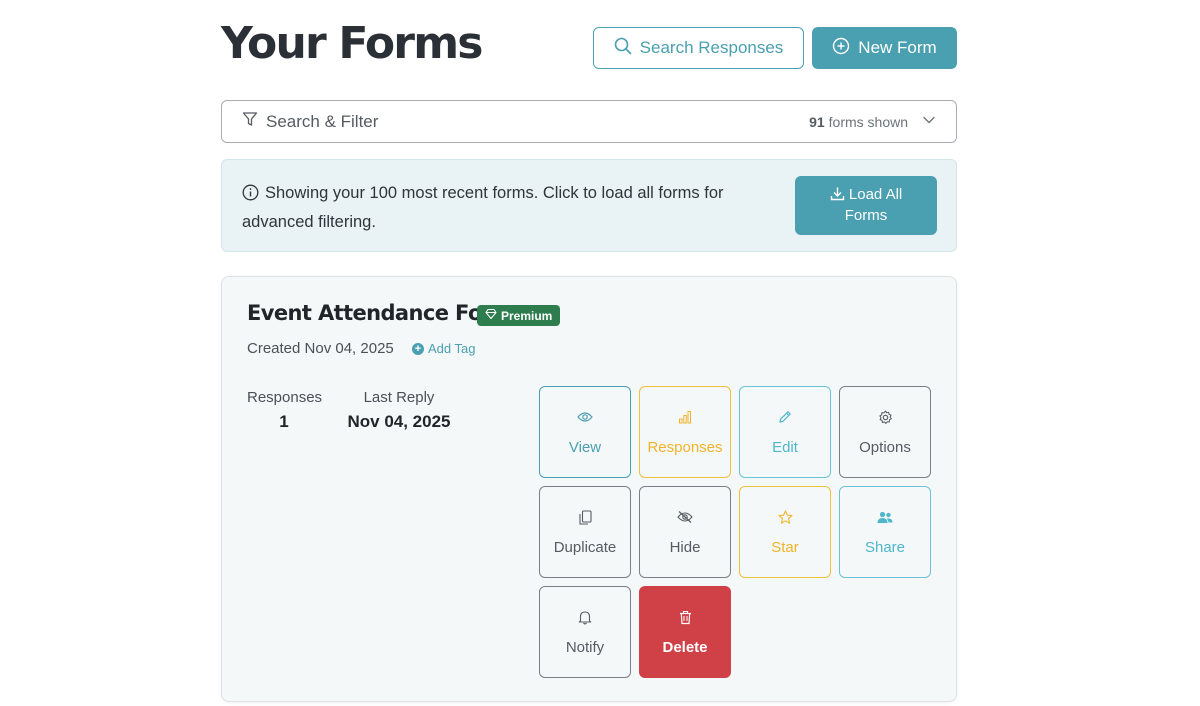  Describe the element at coordinates (352, 43) in the screenshot. I see `page-title: Your Forms` at that location.